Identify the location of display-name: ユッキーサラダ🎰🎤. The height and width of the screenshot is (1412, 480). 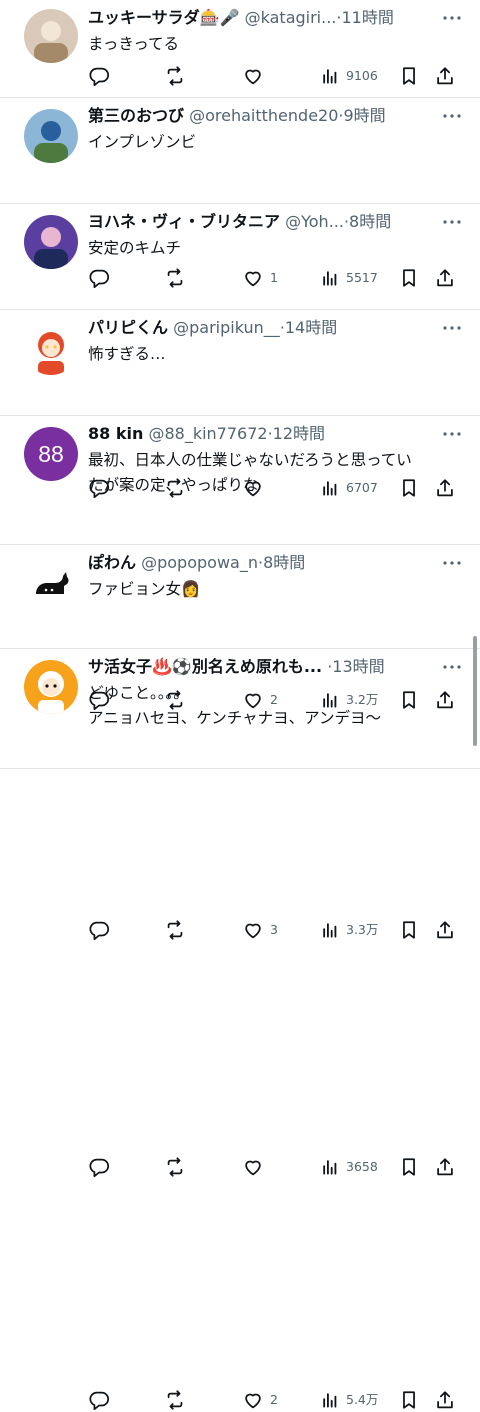
(164, 17).